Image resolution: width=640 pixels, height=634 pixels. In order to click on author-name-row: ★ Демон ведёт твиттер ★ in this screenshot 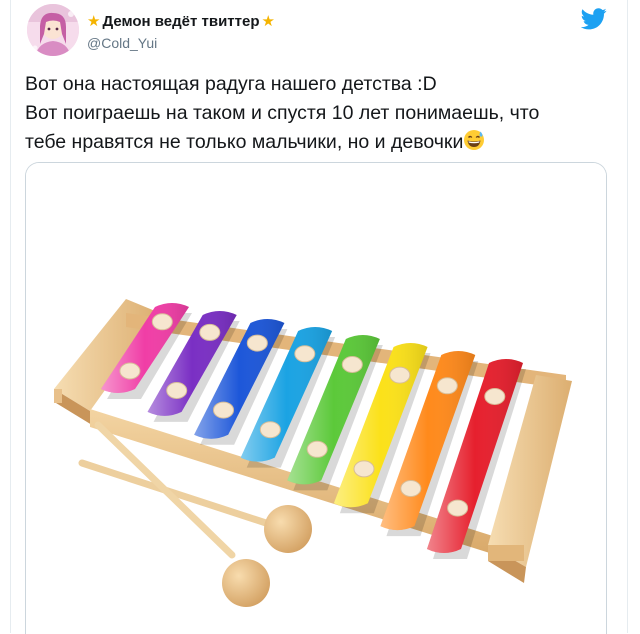, I will do `click(181, 21)`.